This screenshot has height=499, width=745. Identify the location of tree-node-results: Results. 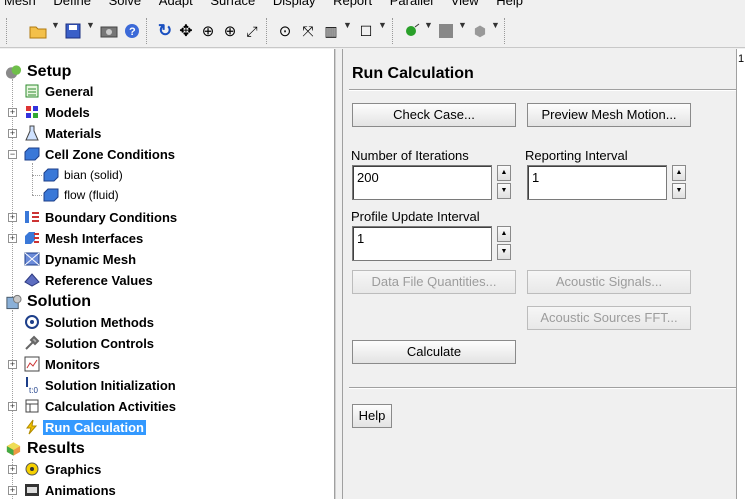
(46, 449).